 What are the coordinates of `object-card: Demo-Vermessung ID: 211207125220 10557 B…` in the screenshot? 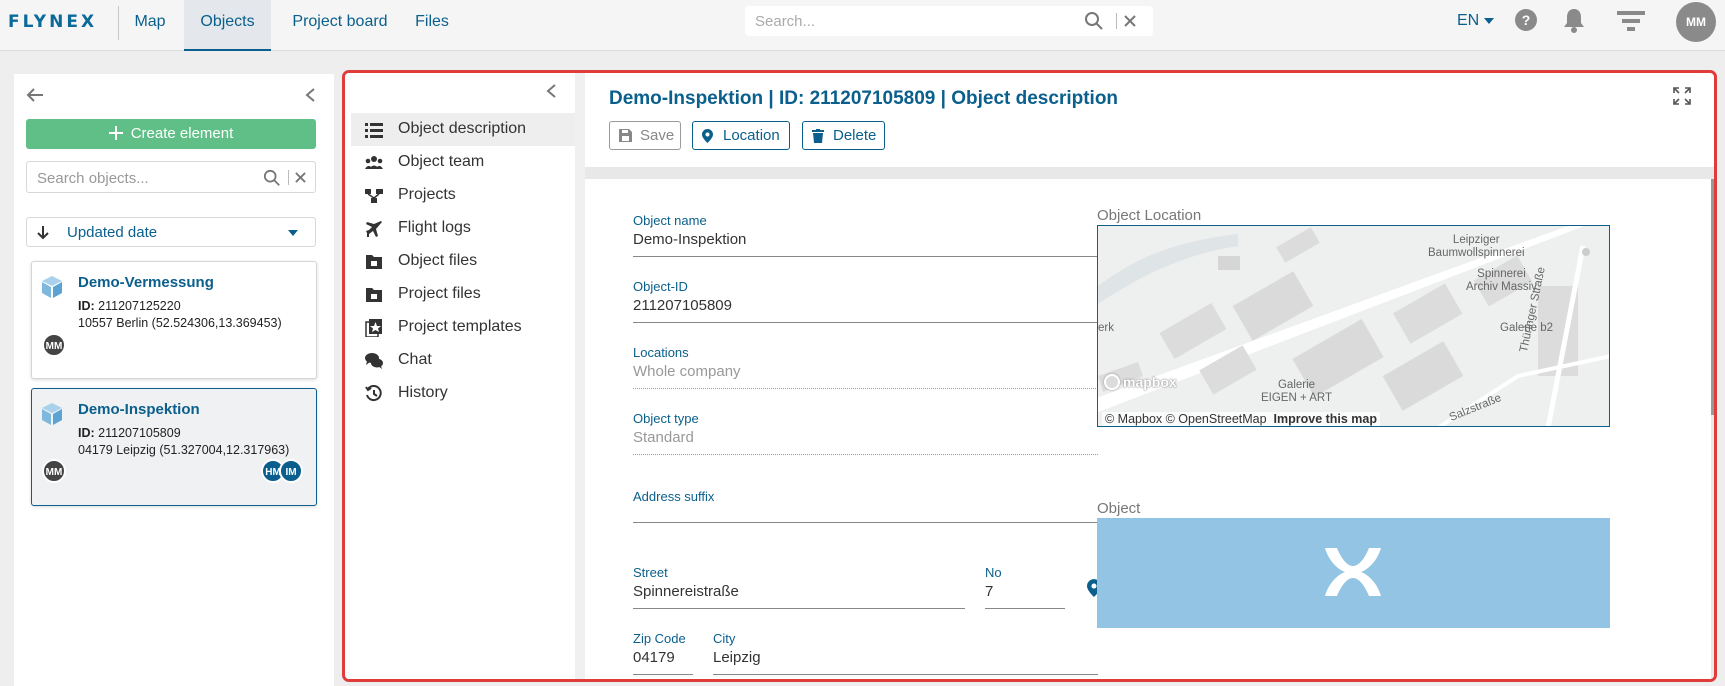 It's located at (174, 320).